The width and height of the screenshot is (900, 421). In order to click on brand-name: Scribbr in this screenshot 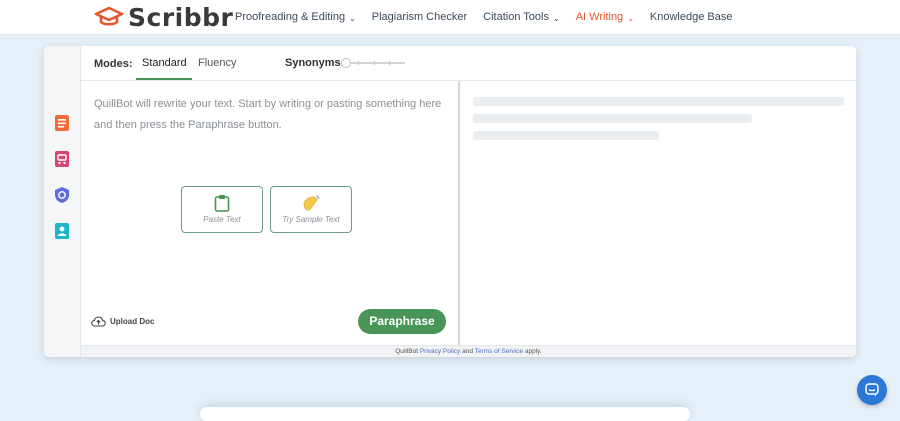, I will do `click(181, 17)`.